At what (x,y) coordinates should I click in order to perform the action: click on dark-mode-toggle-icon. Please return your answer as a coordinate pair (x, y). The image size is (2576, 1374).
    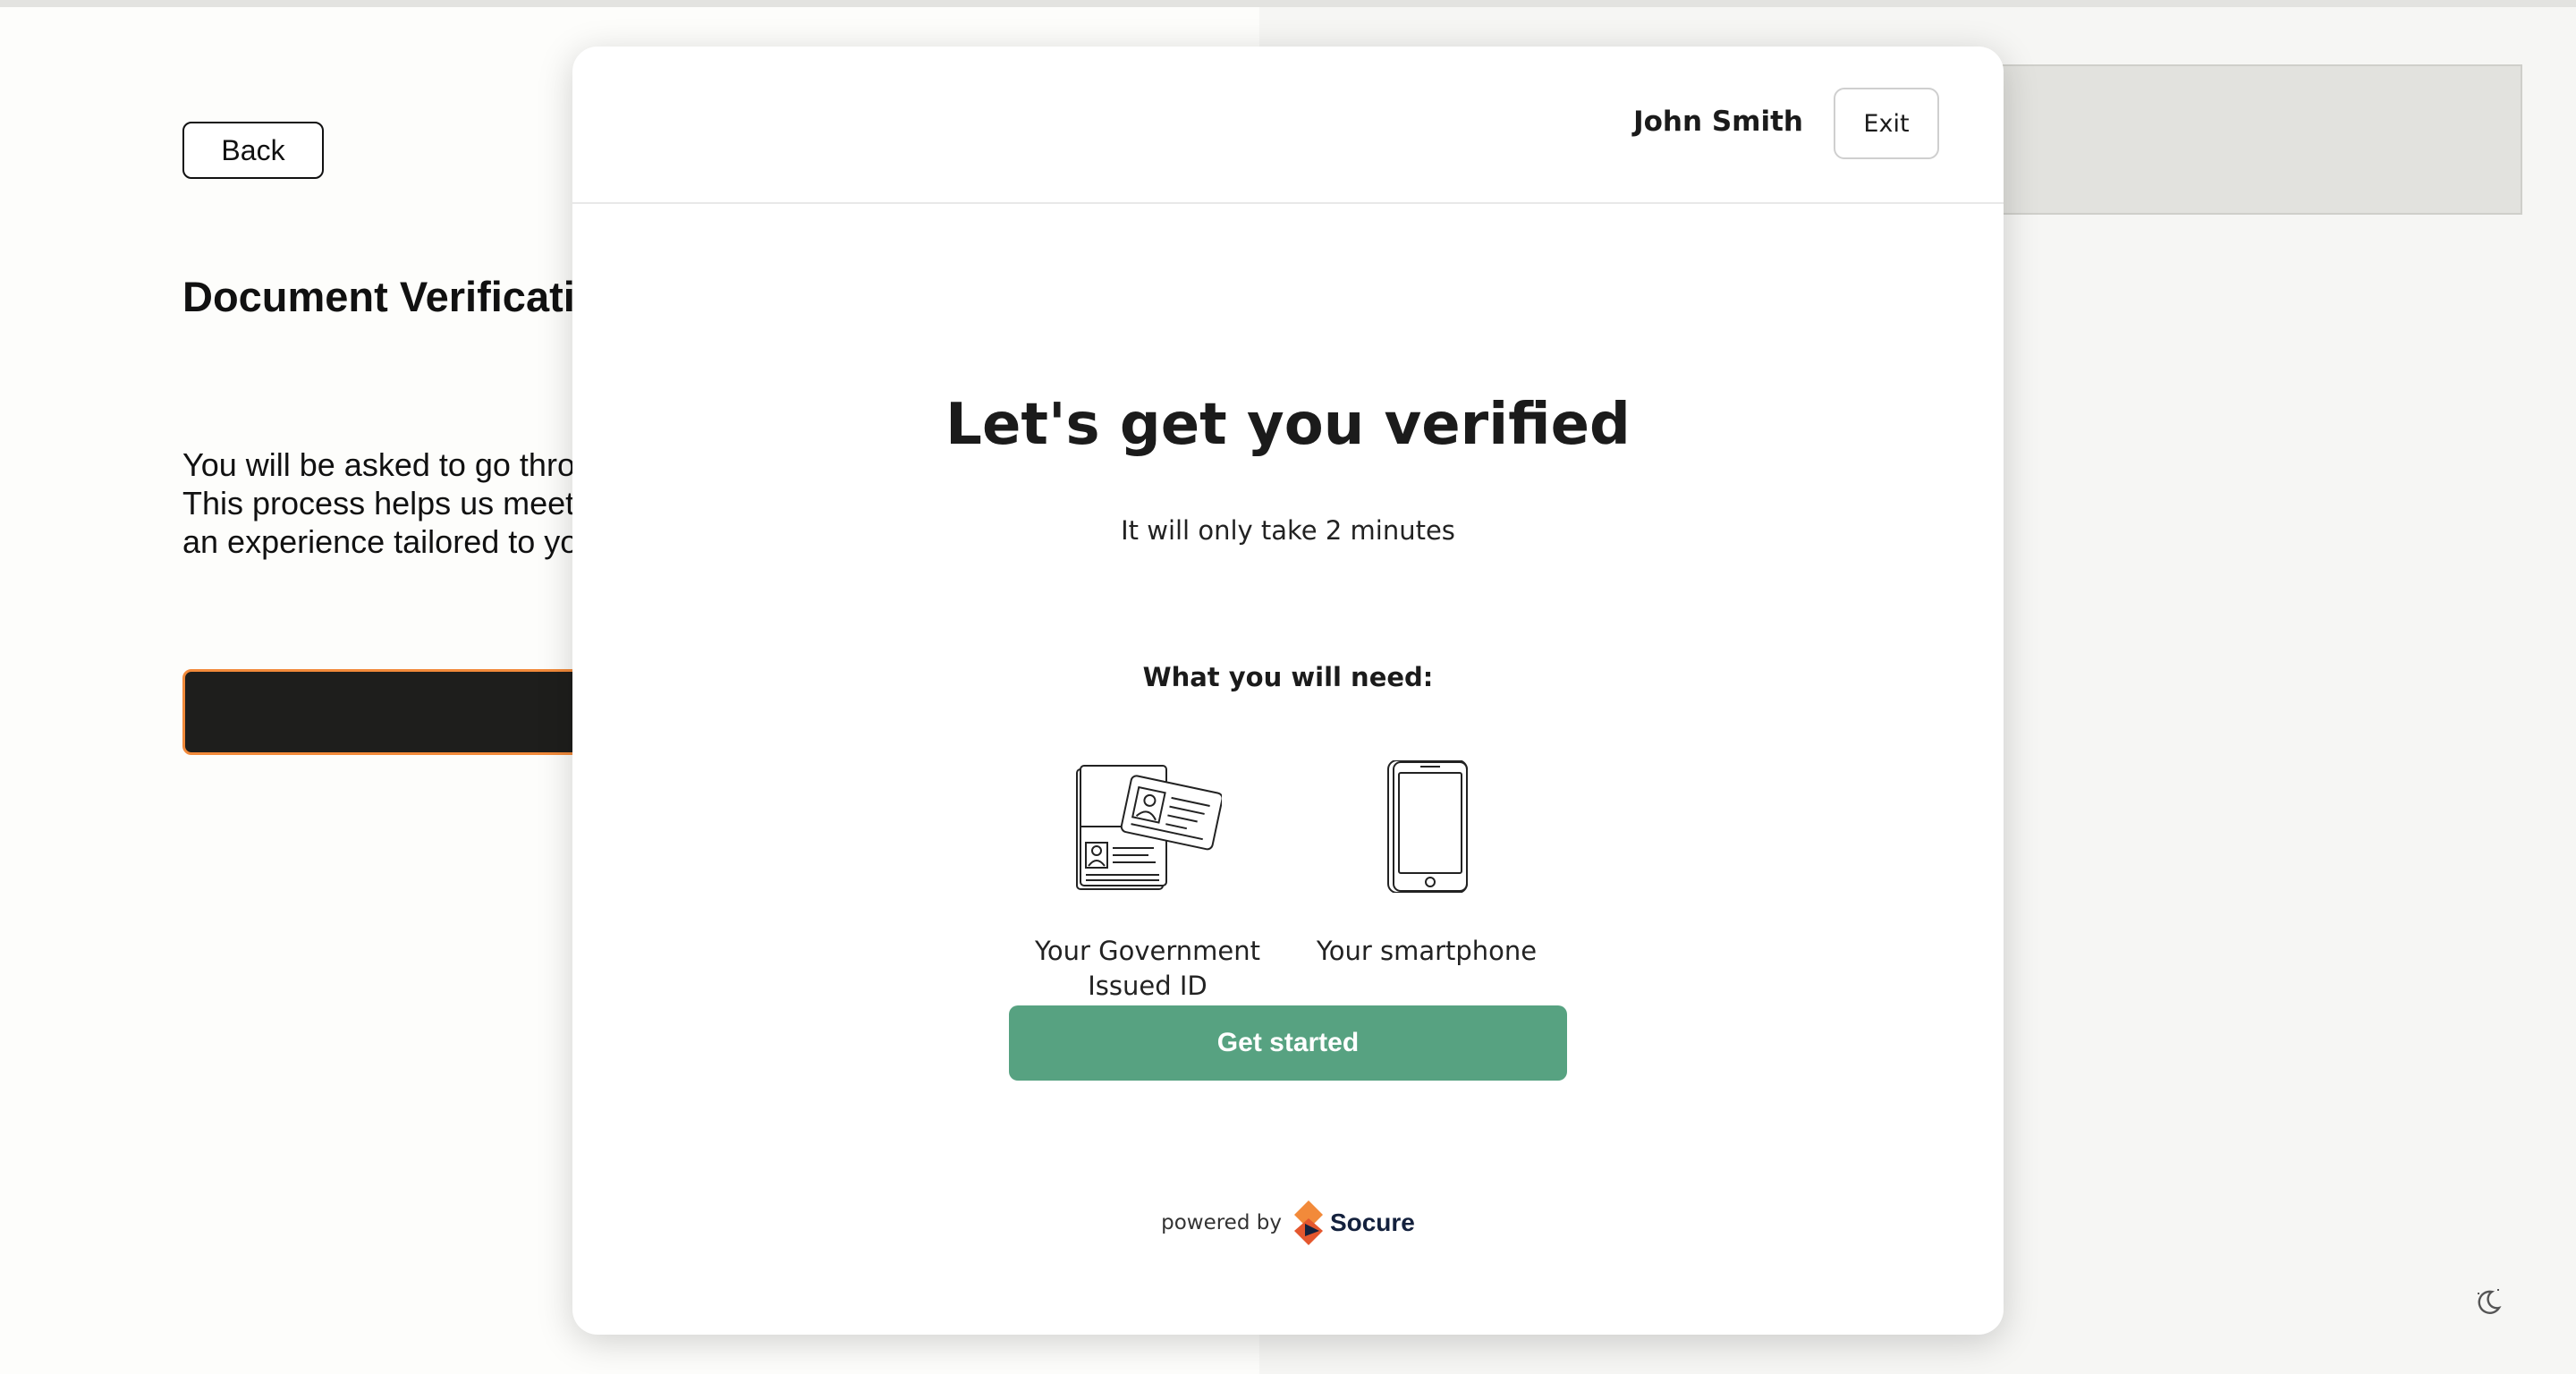
    Looking at the image, I should click on (2488, 1302).